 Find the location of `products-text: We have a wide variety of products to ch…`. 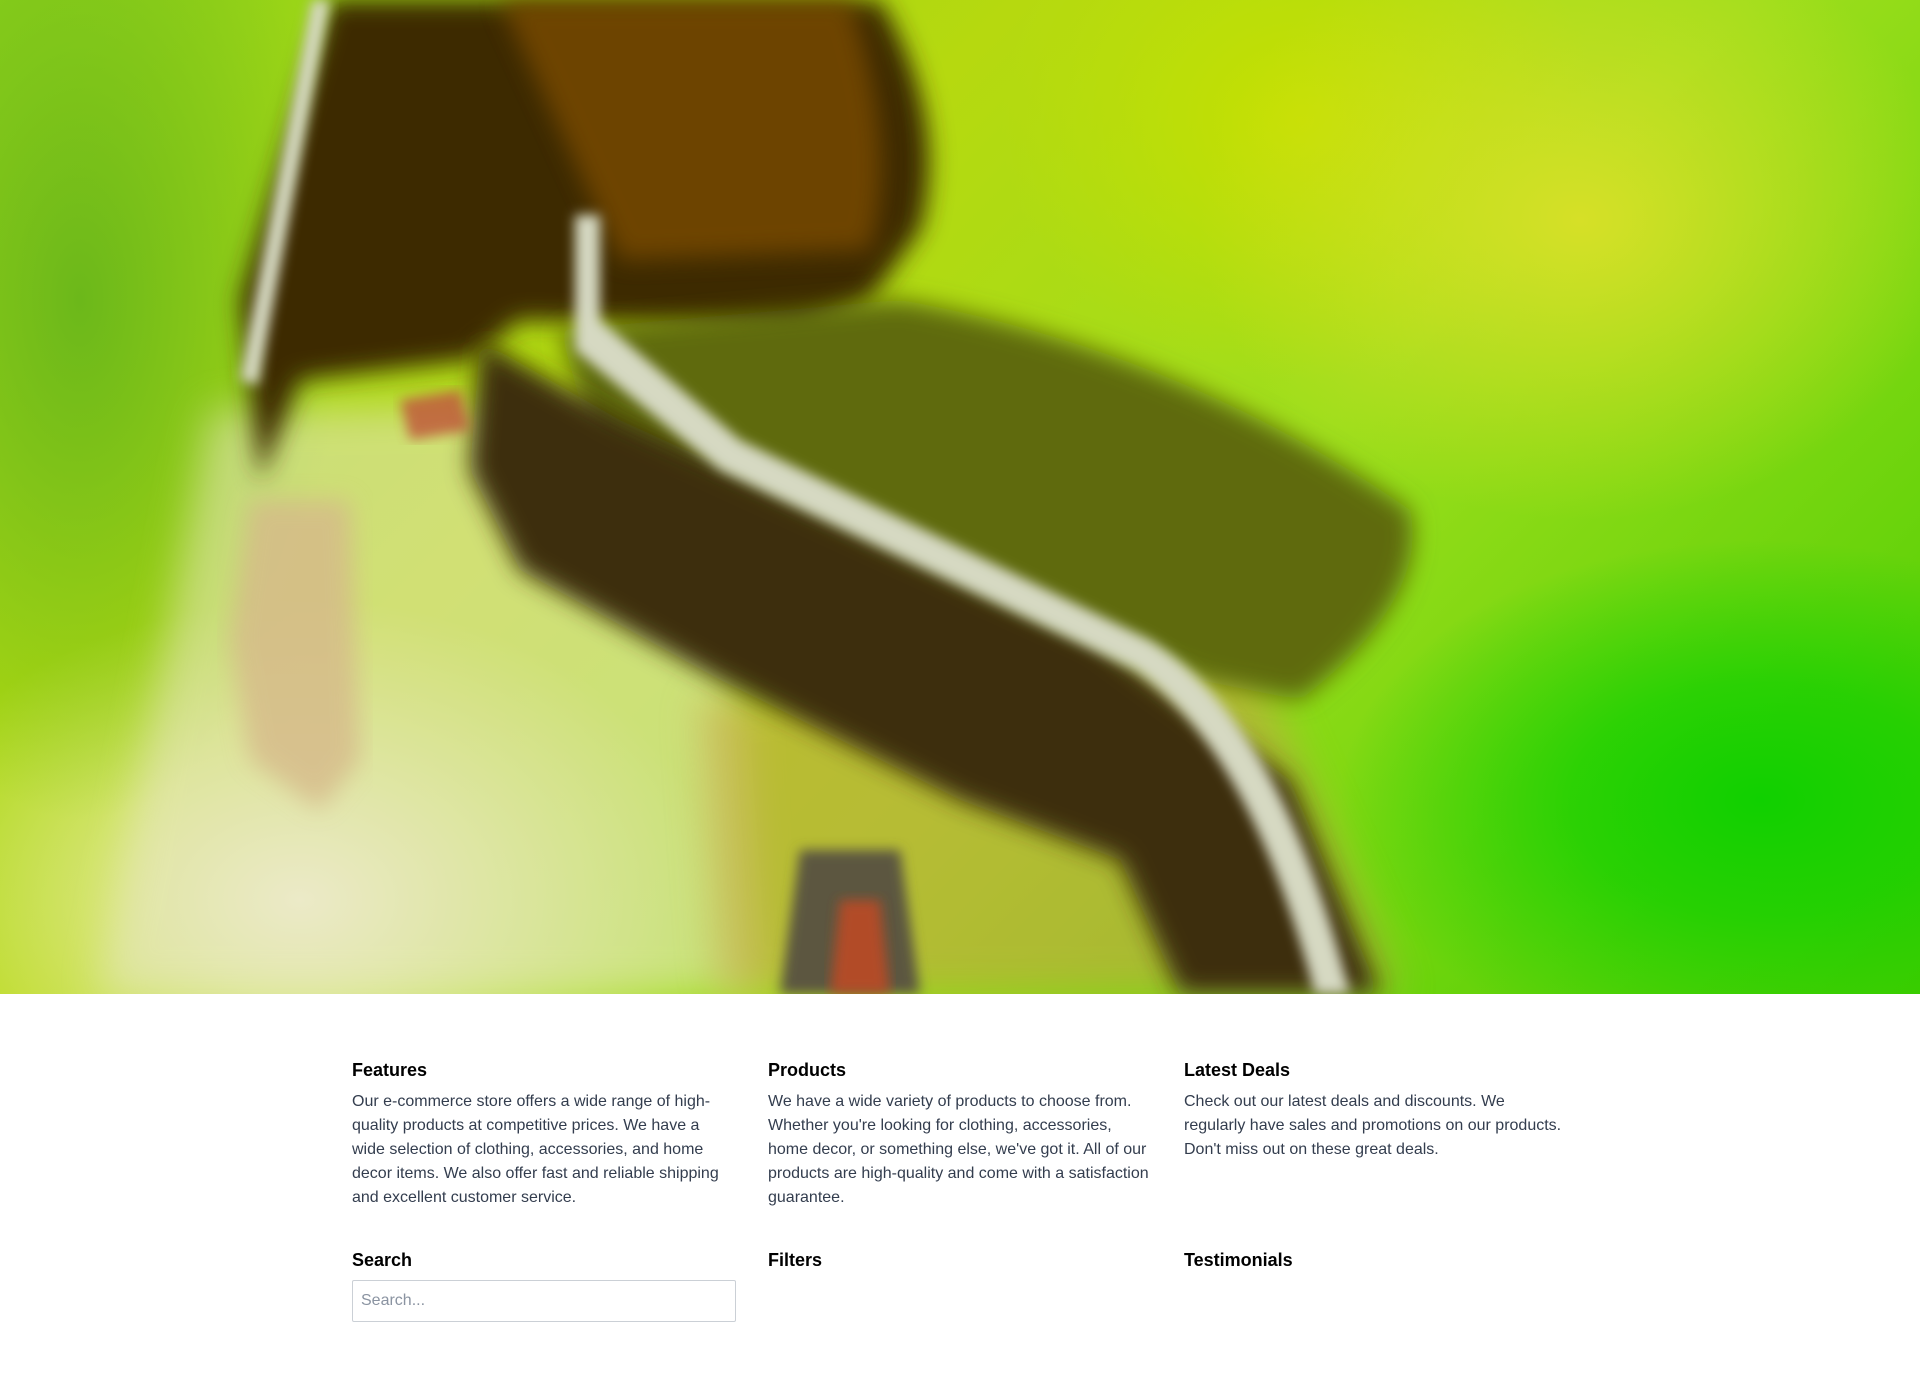

products-text: We have a wide variety of products to ch… is located at coordinates (958, 1149).